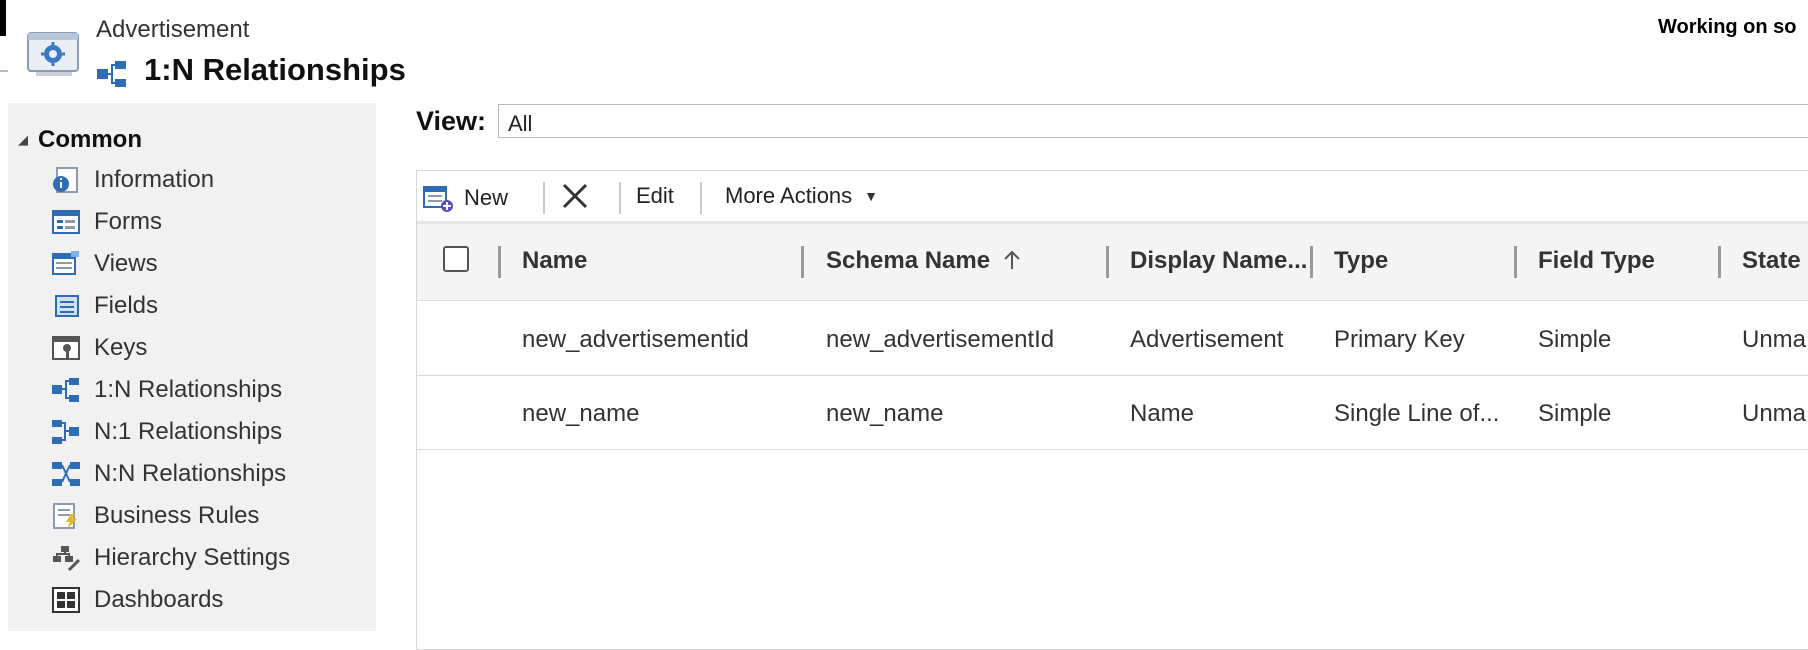 The height and width of the screenshot is (650, 1808). Describe the element at coordinates (126, 305) in the screenshot. I see `sidebar-item-label: Fields` at that location.